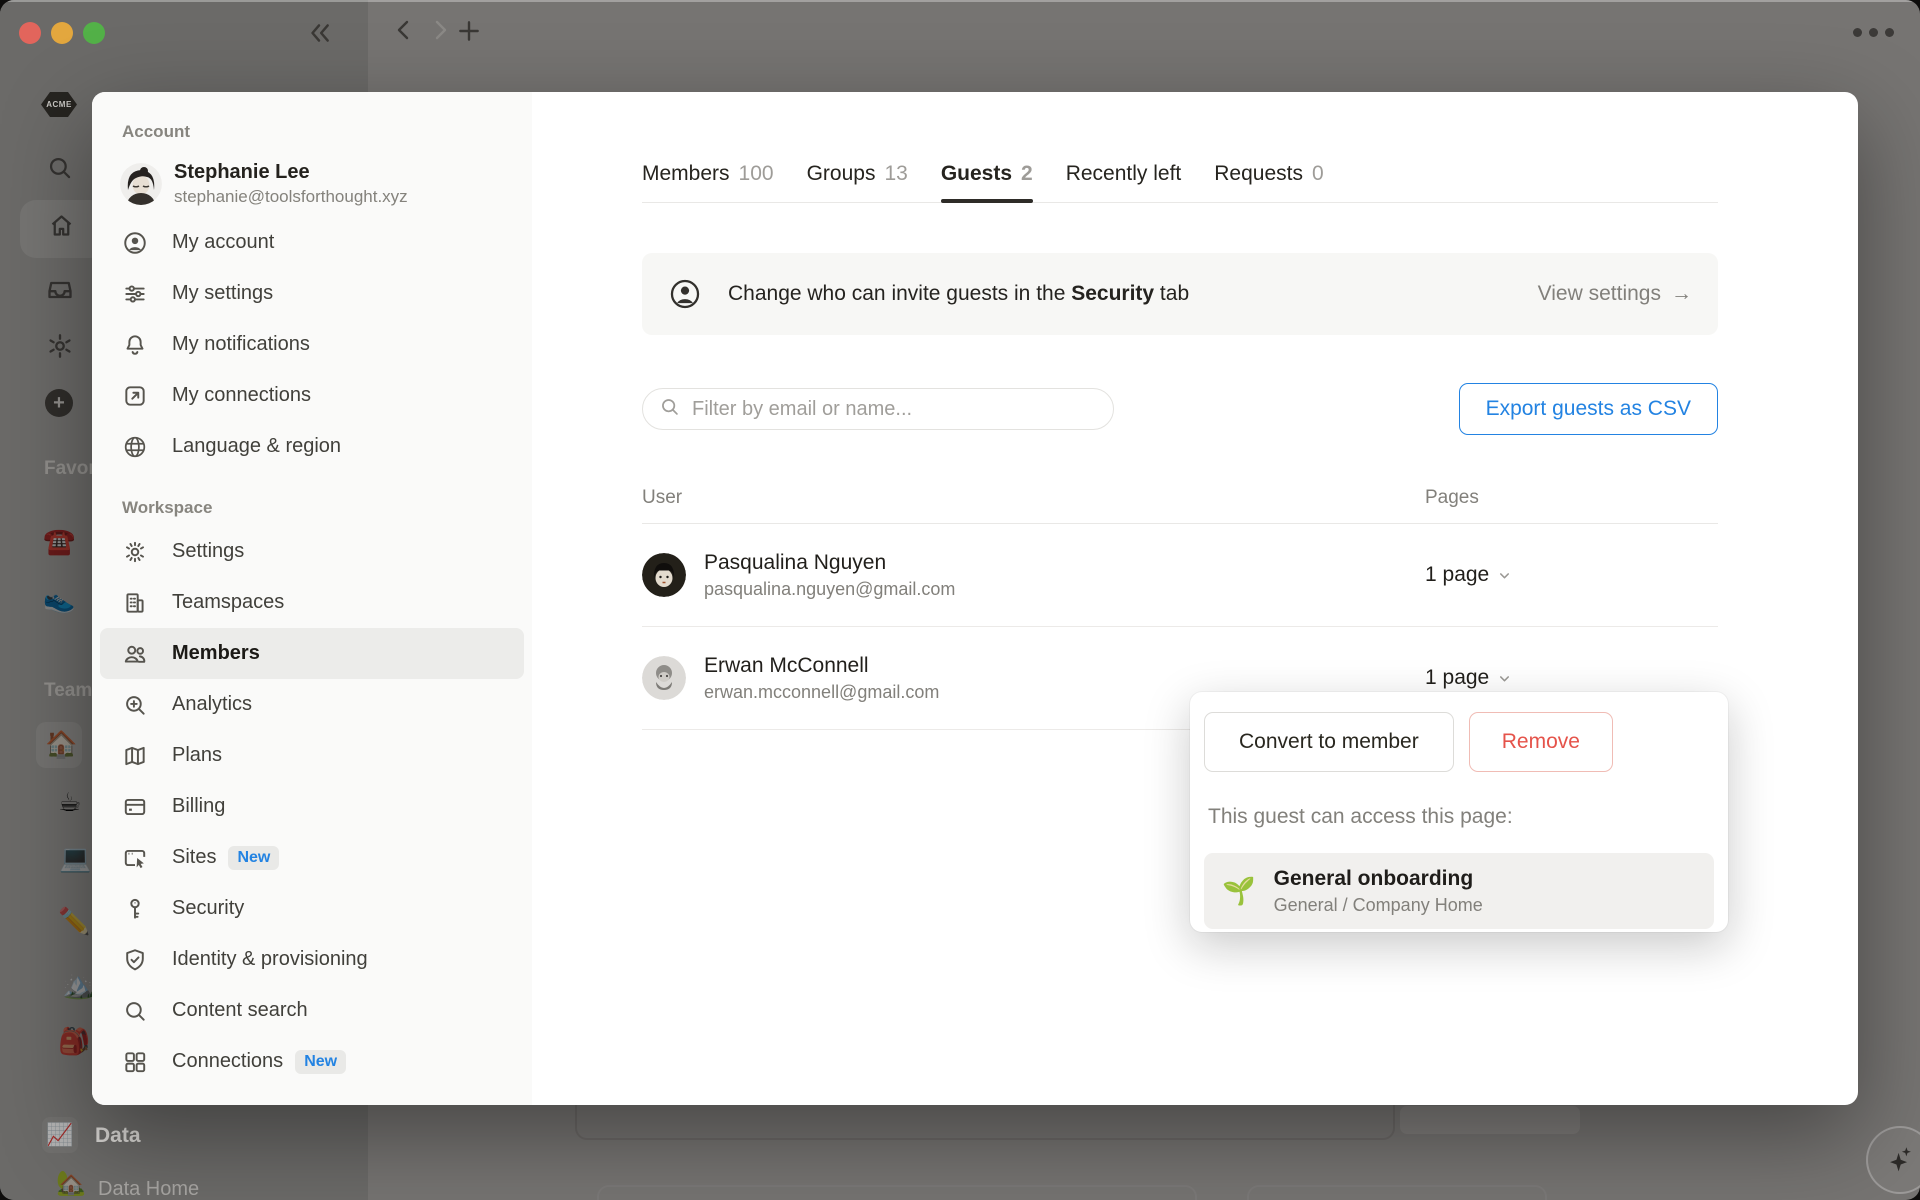 This screenshot has height=1200, width=1920. What do you see at coordinates (1540, 742) in the screenshot?
I see `remove-guest-button: Remove` at bounding box center [1540, 742].